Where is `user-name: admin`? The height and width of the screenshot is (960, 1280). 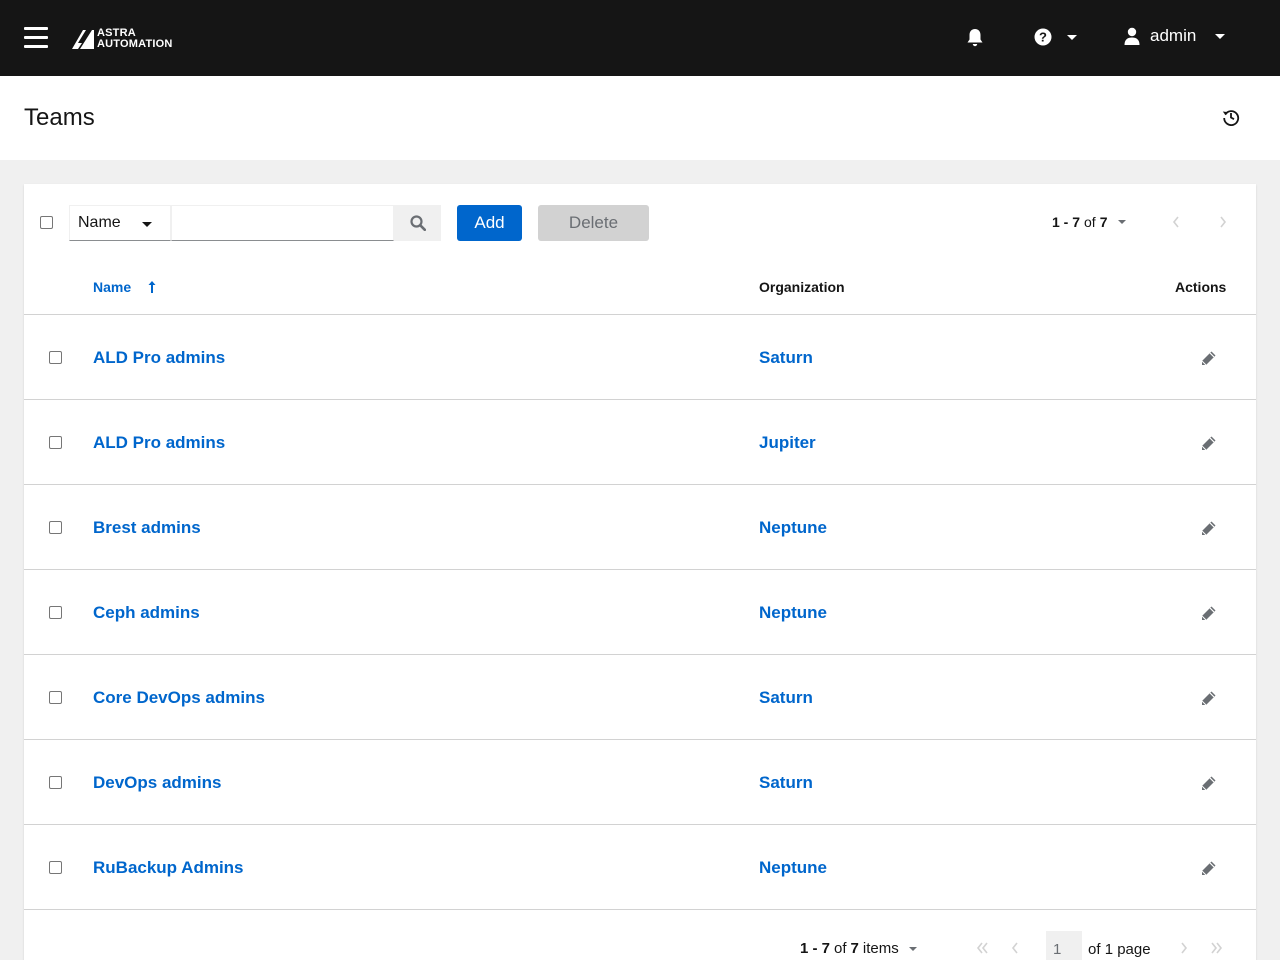 user-name: admin is located at coordinates (1173, 35).